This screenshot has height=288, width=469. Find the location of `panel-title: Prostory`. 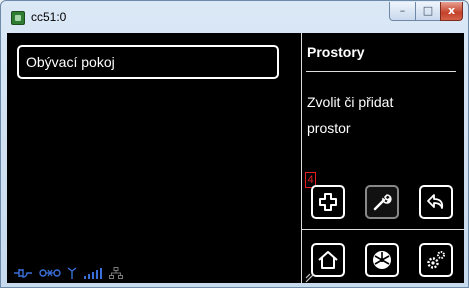

panel-title: Prostory is located at coordinates (336, 52).